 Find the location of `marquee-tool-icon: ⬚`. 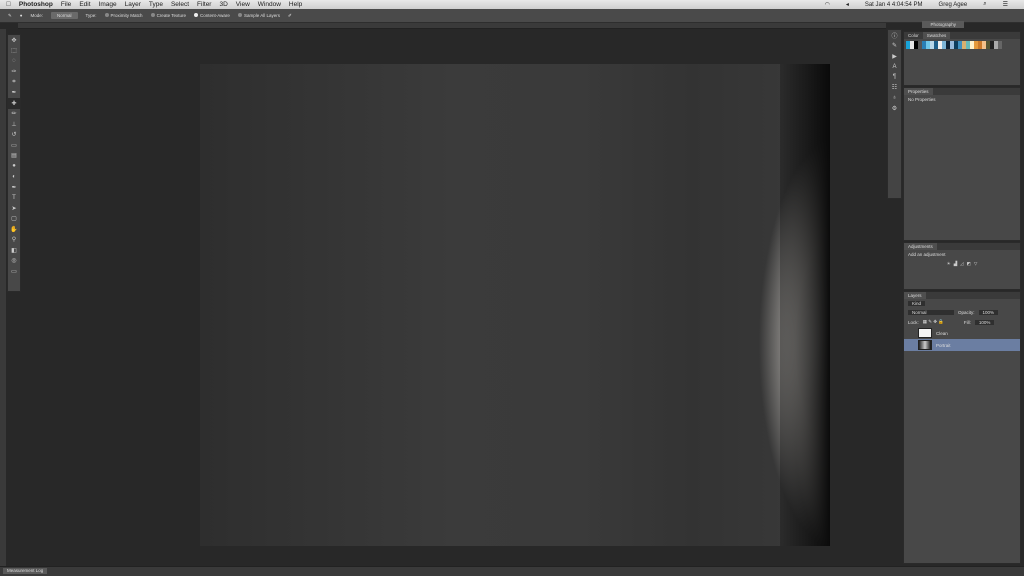

marquee-tool-icon: ⬚ is located at coordinates (14, 51).